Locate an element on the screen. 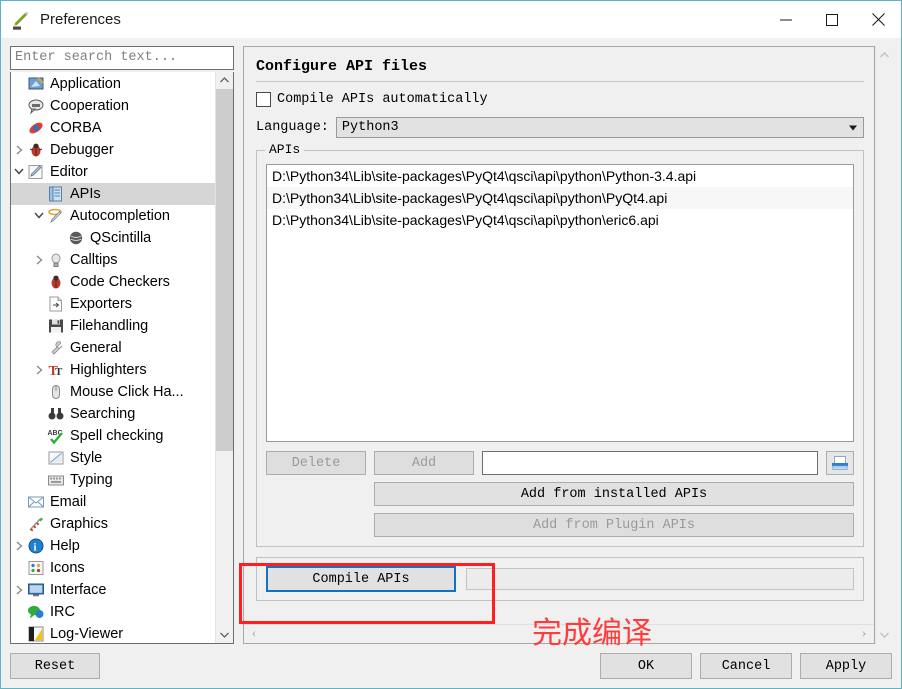  sidebar-item-label: General is located at coordinates (96, 347).